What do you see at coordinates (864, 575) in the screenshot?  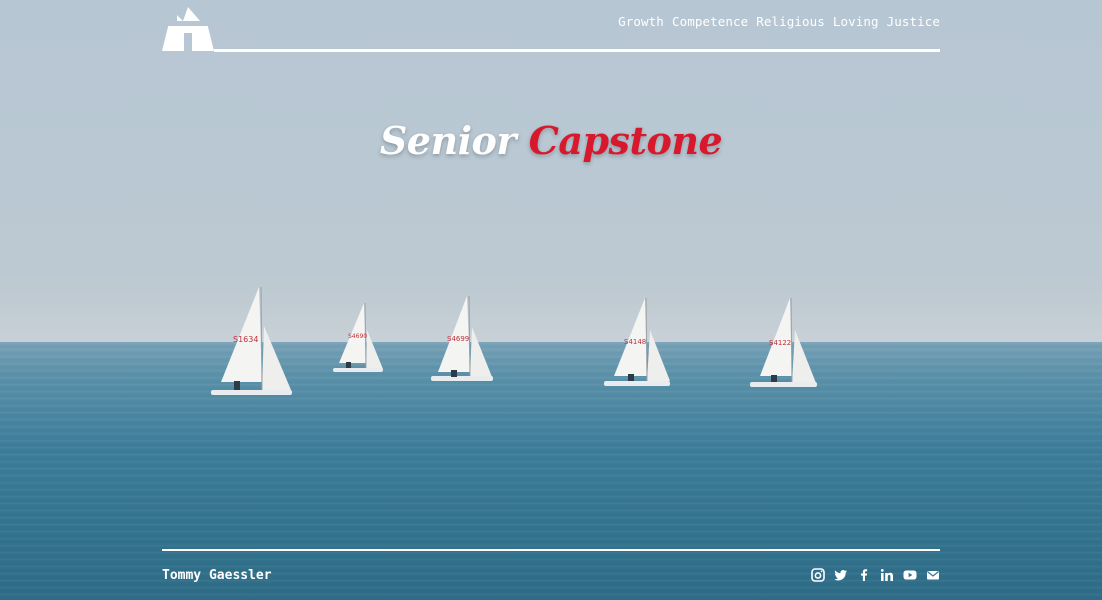 I see `facebook-icon` at bounding box center [864, 575].